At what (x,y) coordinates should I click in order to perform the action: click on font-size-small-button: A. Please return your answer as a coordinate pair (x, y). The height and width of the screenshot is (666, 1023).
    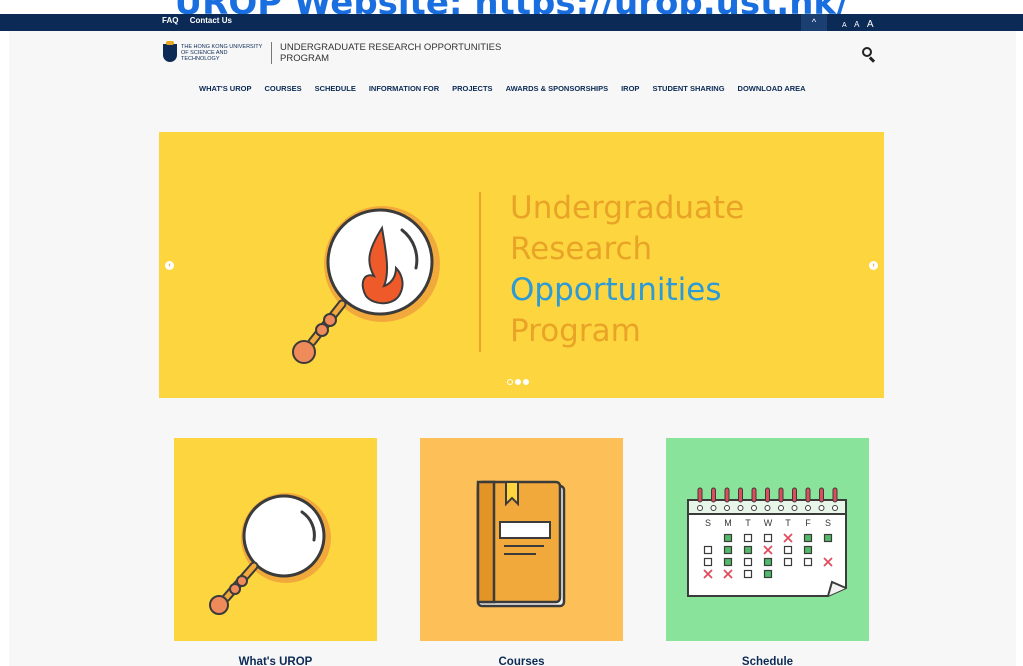
    Looking at the image, I should click on (844, 25).